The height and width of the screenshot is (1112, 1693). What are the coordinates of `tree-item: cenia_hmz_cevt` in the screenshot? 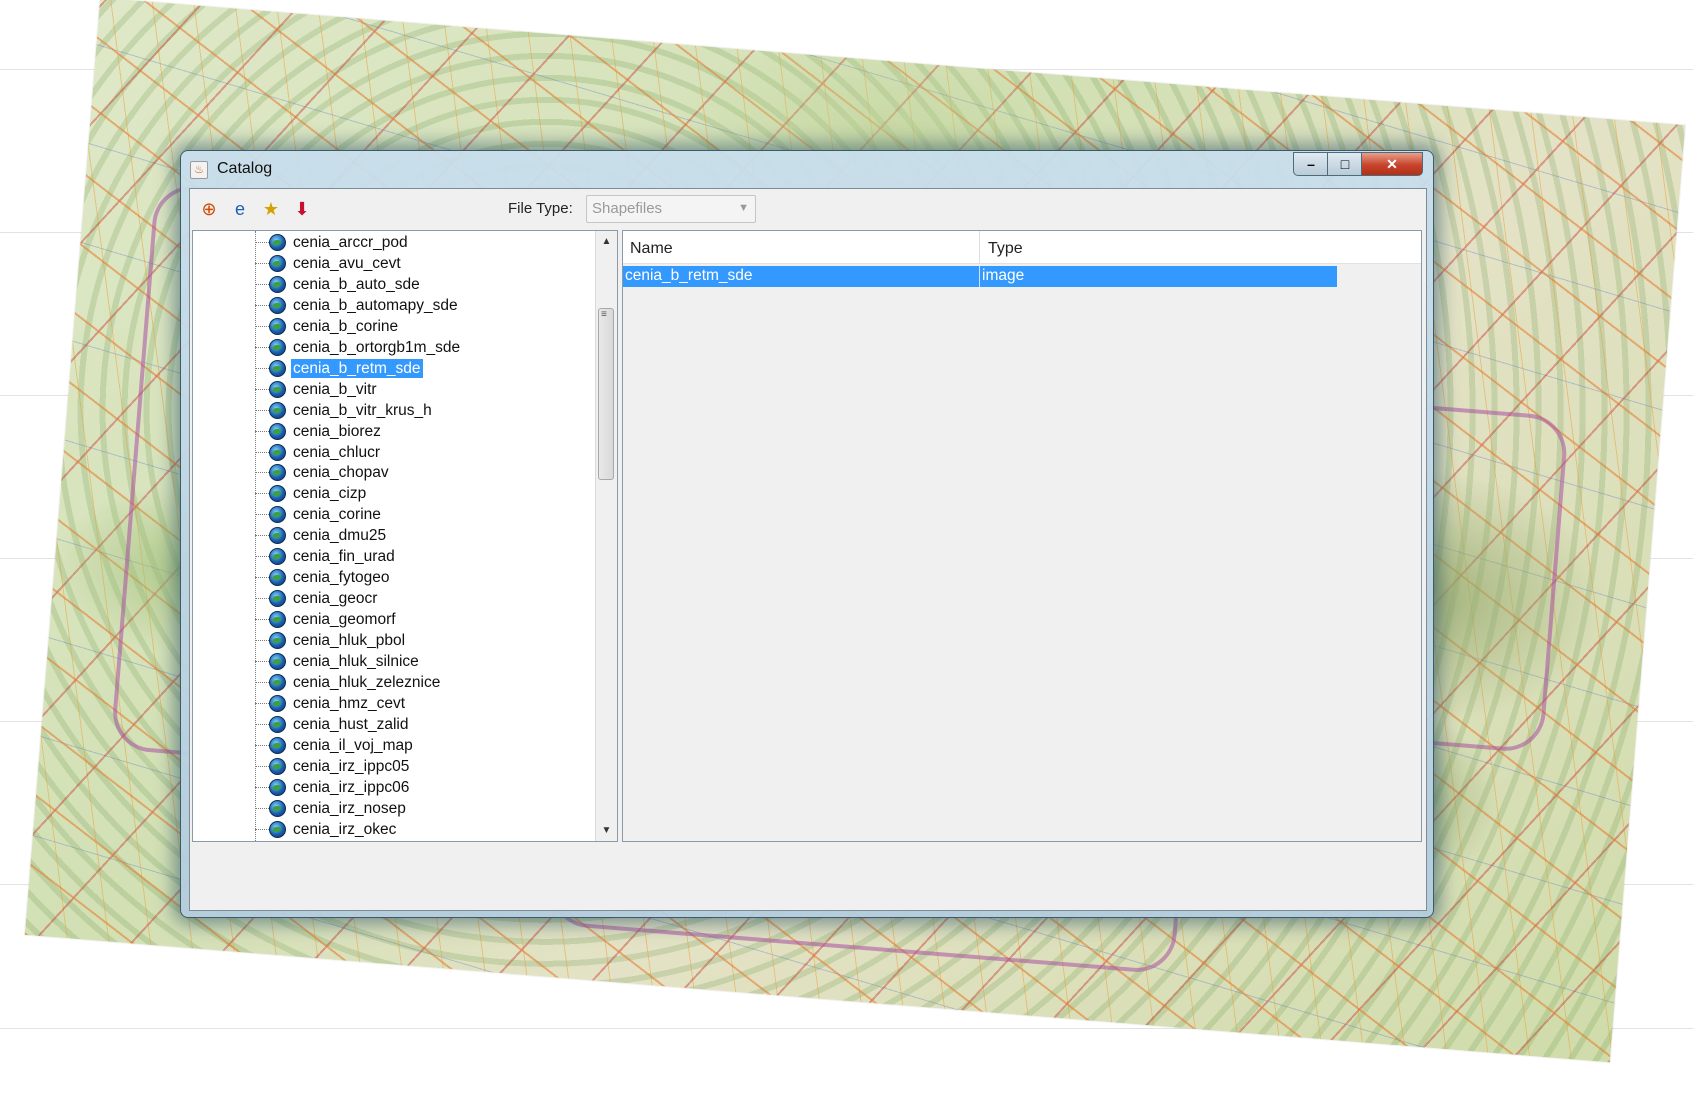 It's located at (331, 703).